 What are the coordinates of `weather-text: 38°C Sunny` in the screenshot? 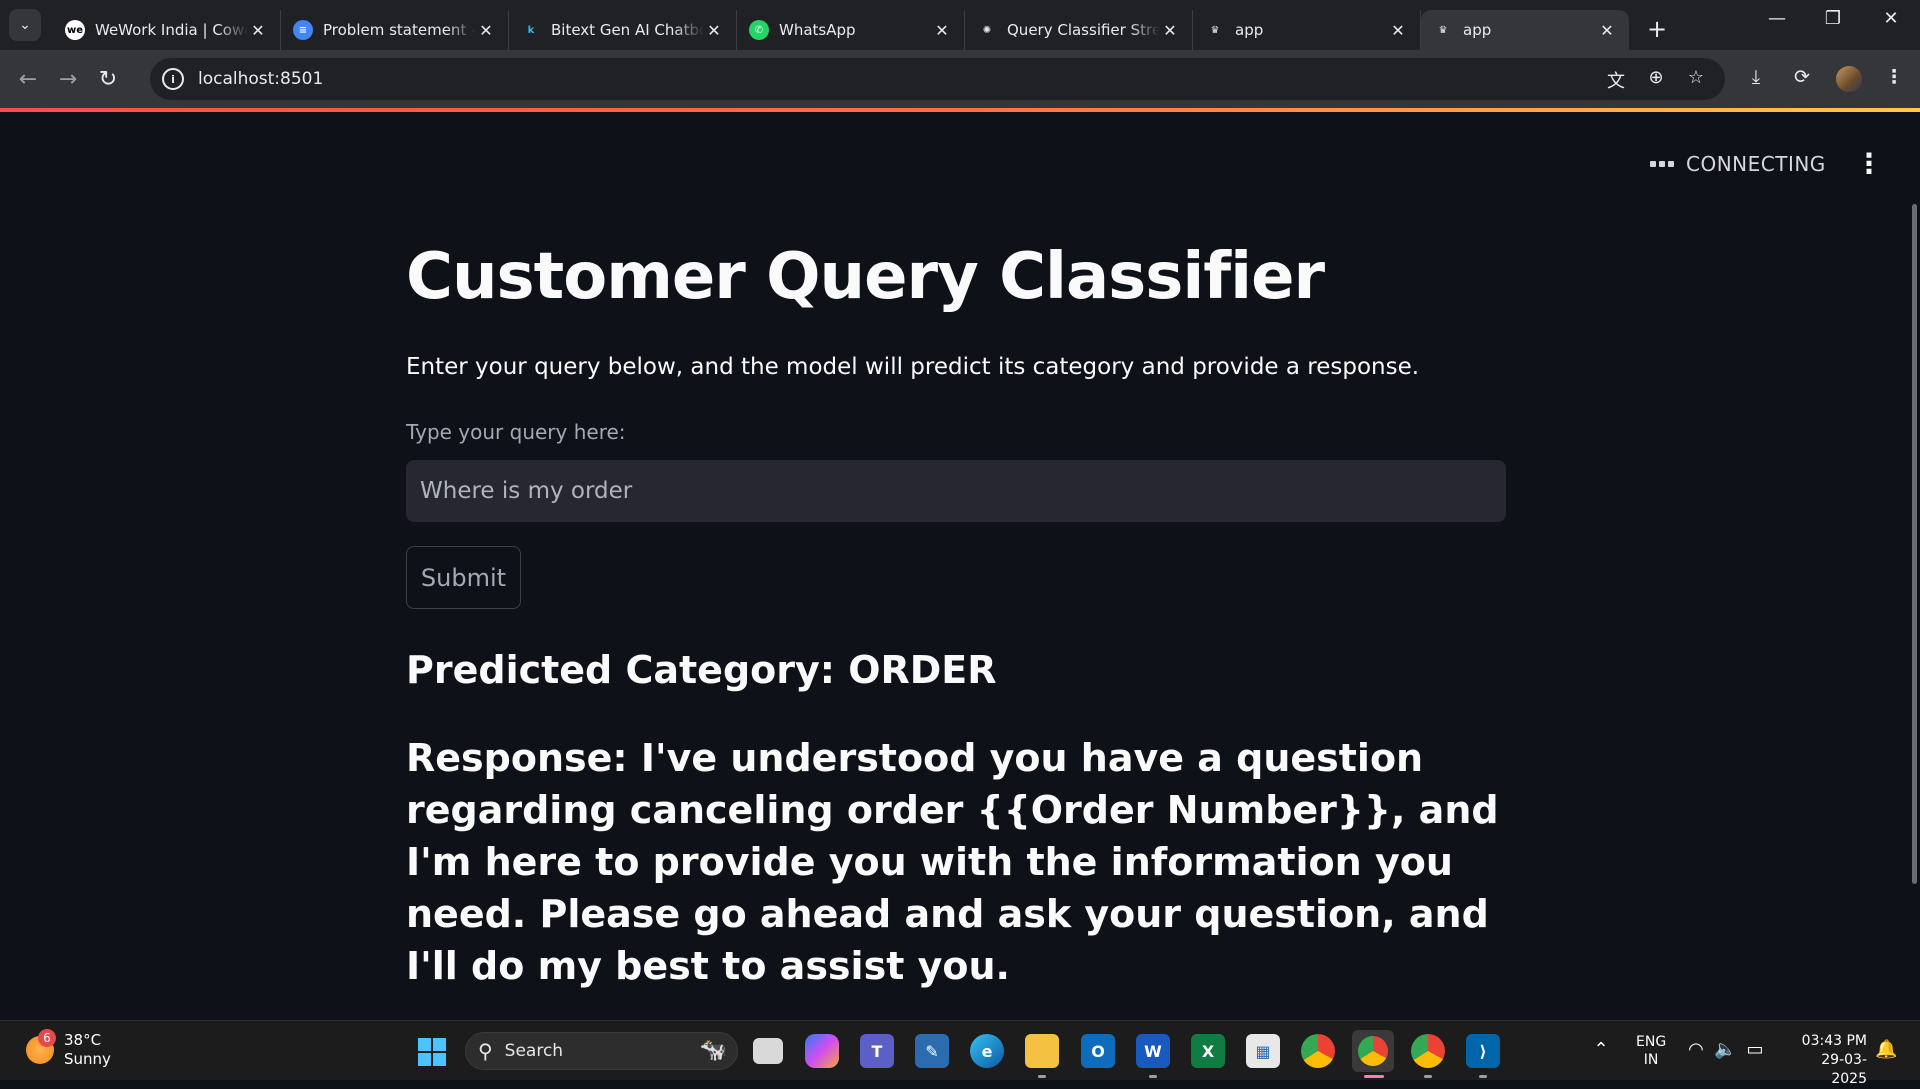 It's located at (87, 1050).